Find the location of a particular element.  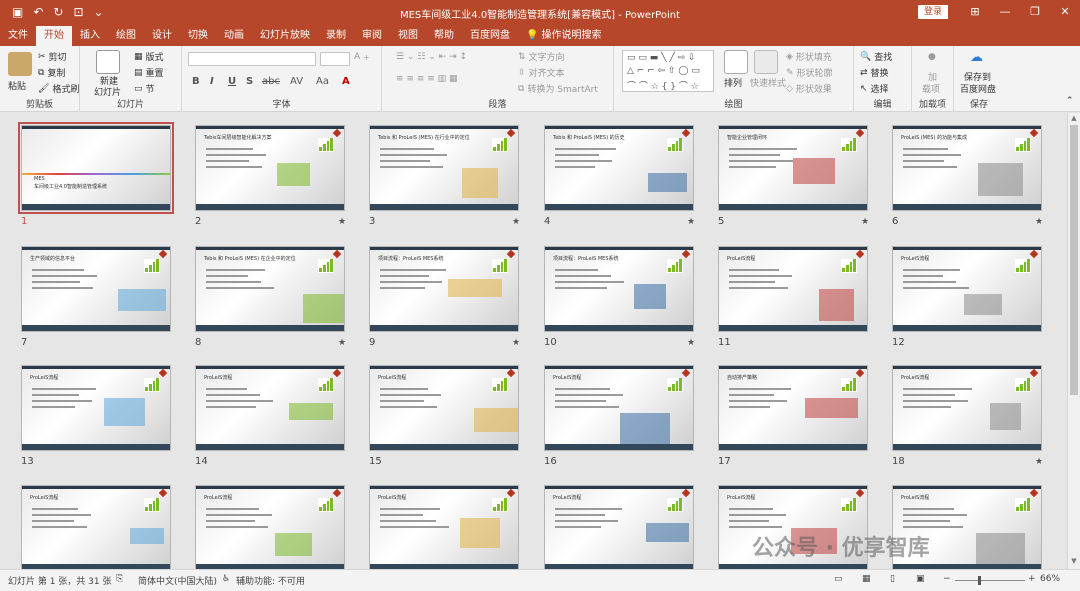

shape-fill-button: ◈ 形状填充 is located at coordinates (809, 57).